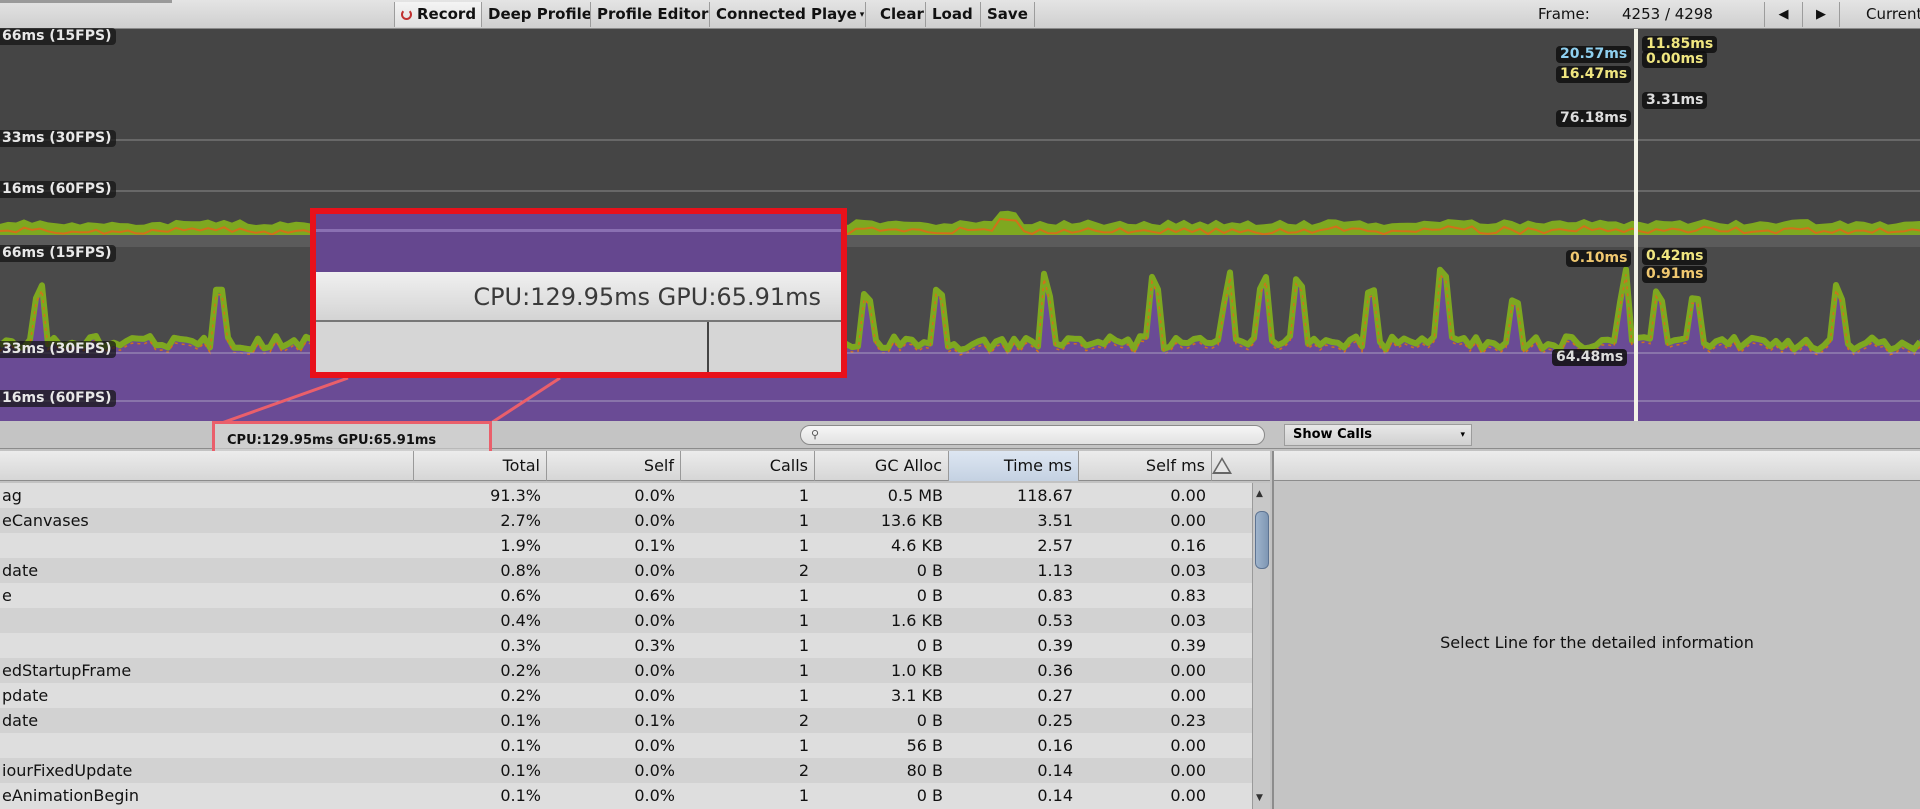 The image size is (1920, 809). What do you see at coordinates (1564, 14) in the screenshot?
I see `frame-label: Frame:` at bounding box center [1564, 14].